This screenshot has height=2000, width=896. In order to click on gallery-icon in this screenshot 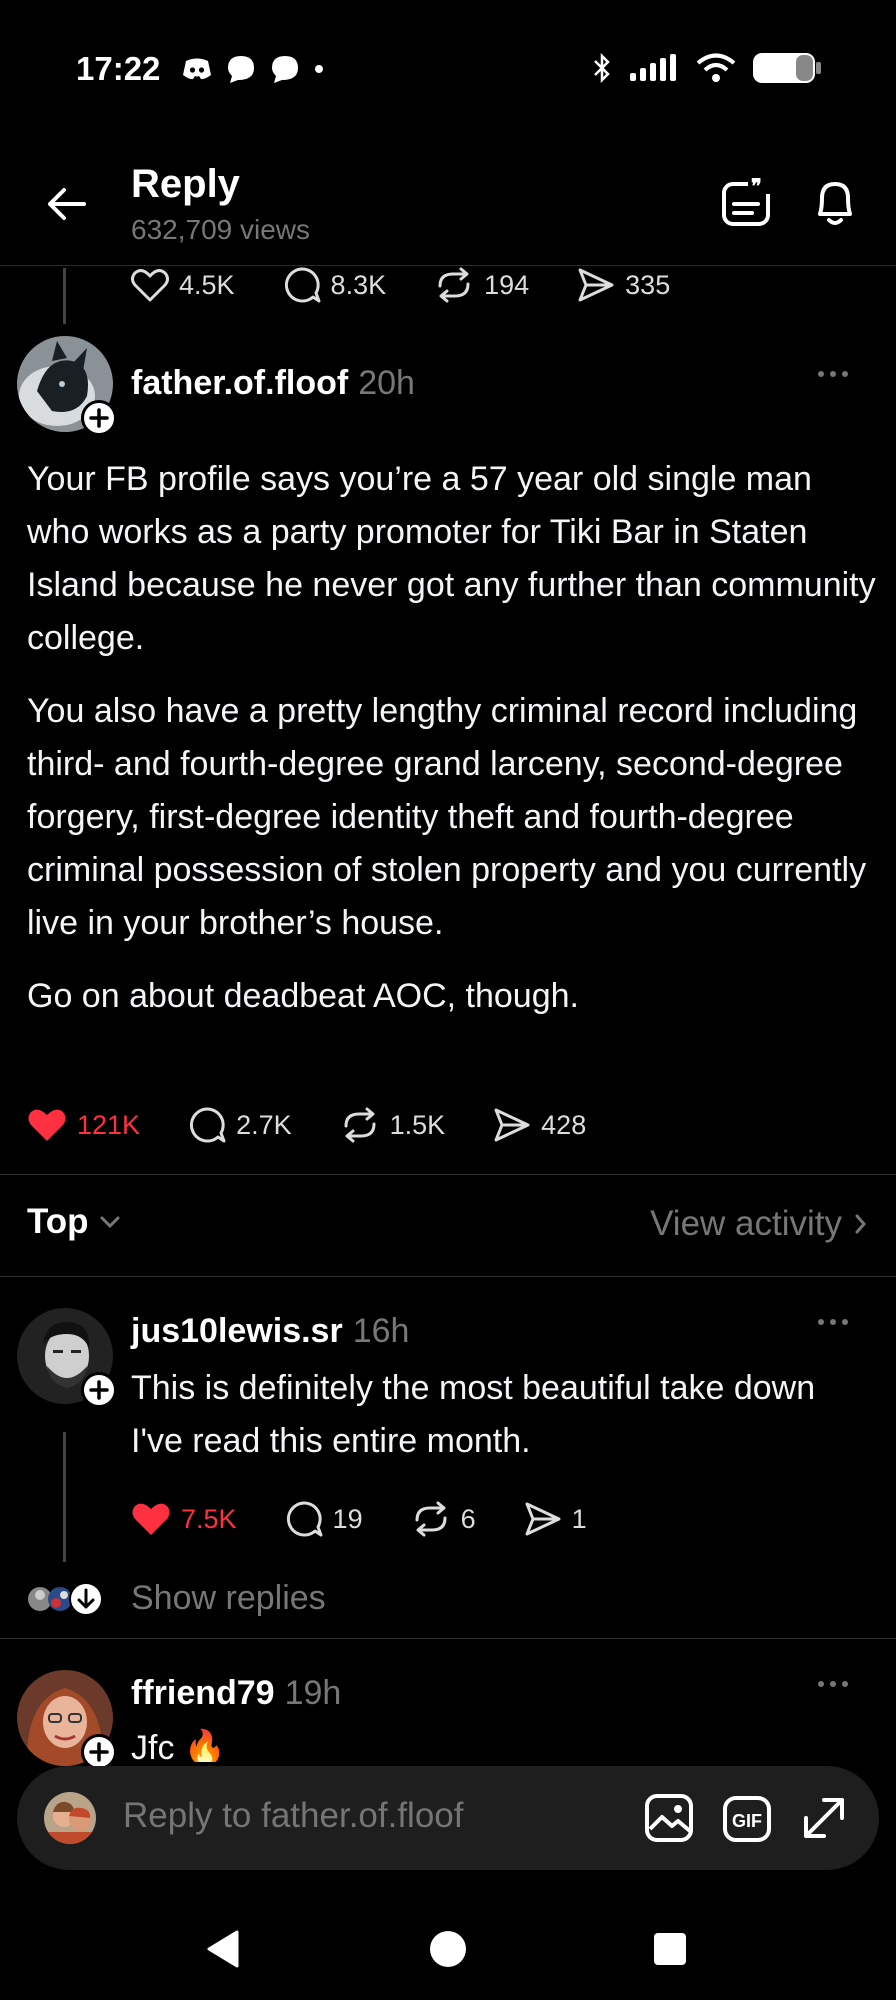, I will do `click(669, 1818)`.